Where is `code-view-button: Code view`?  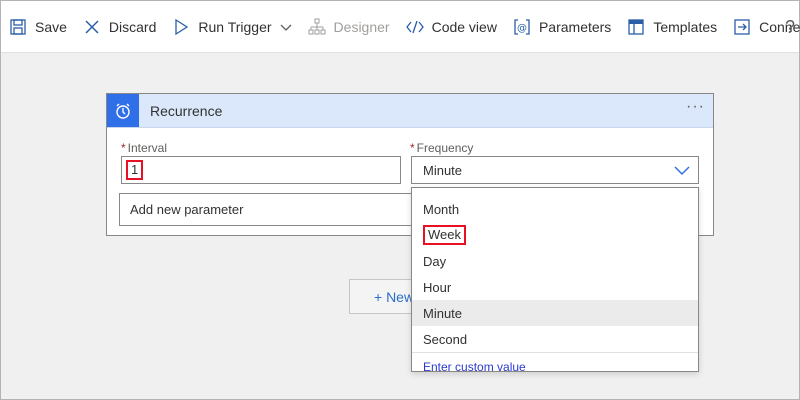 code-view-button: Code view is located at coordinates (451, 27).